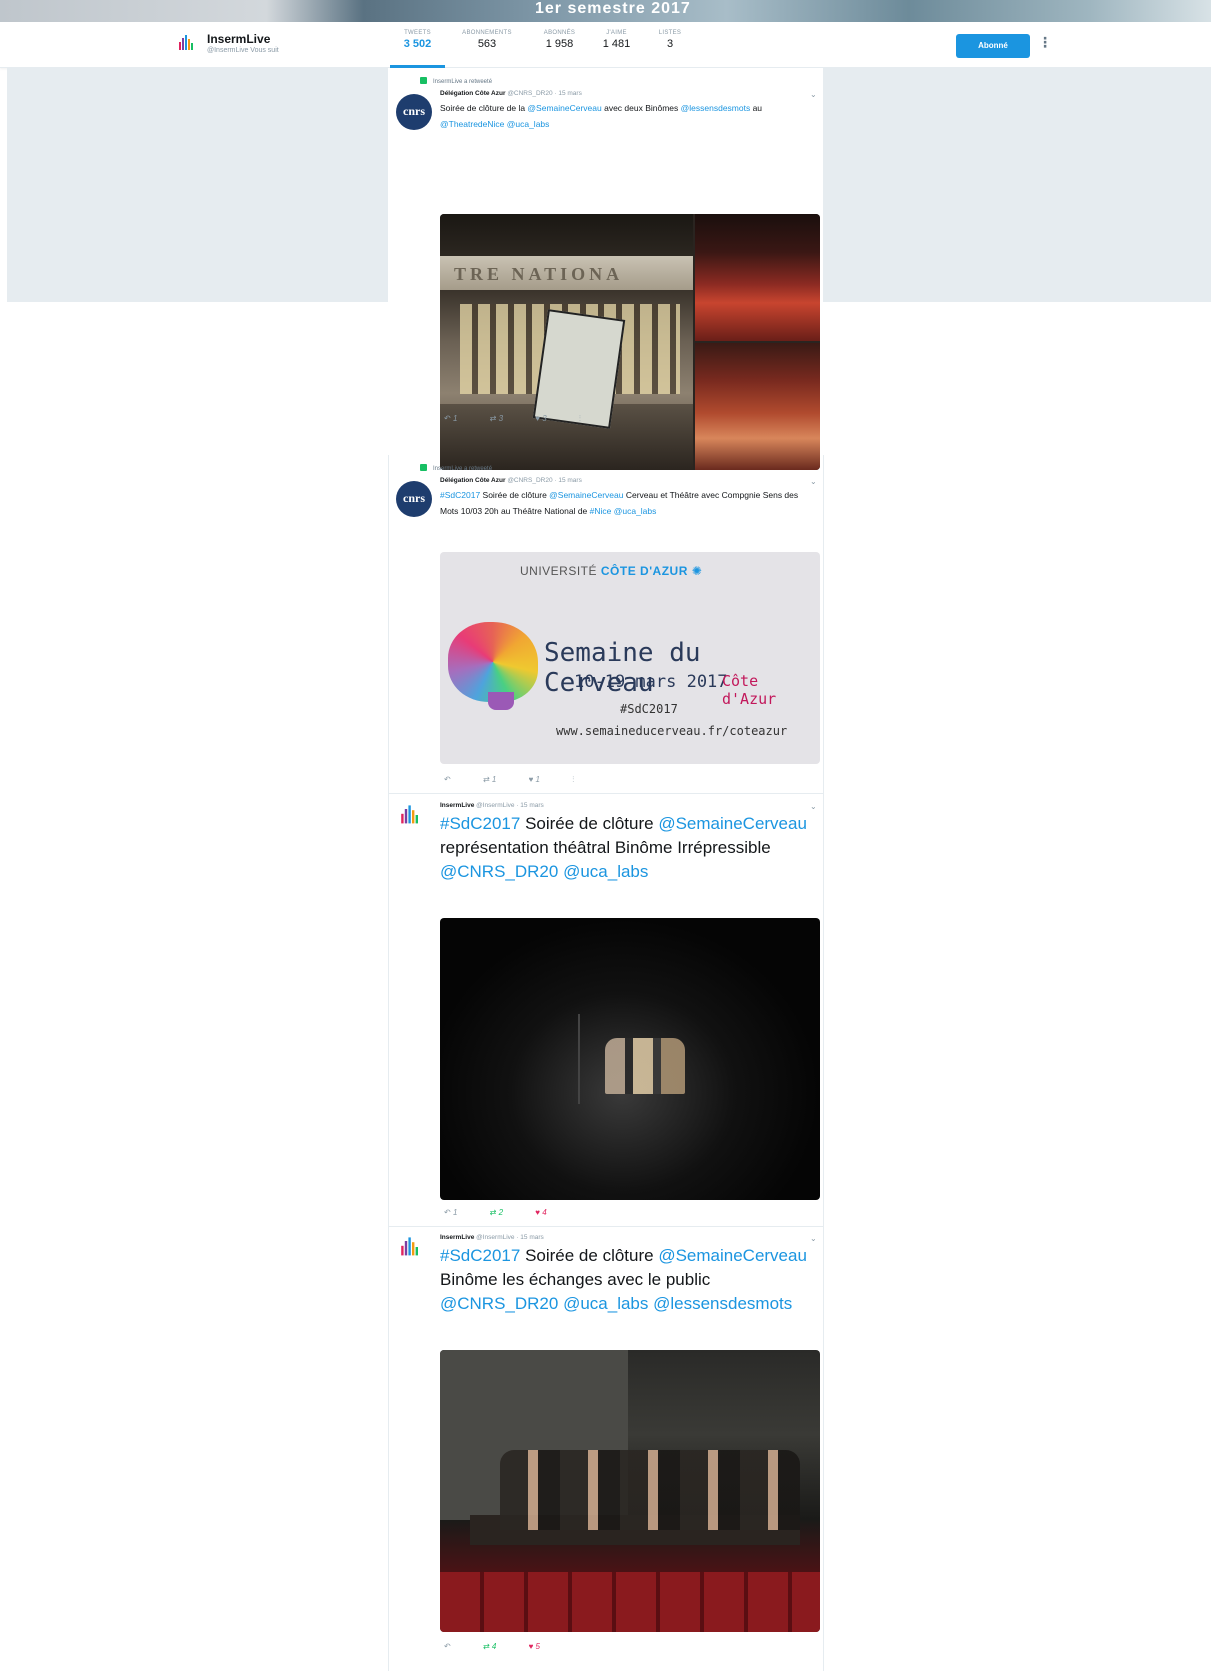  I want to click on mention-link: @TheatredeNice @uca_labs, so click(494, 124).